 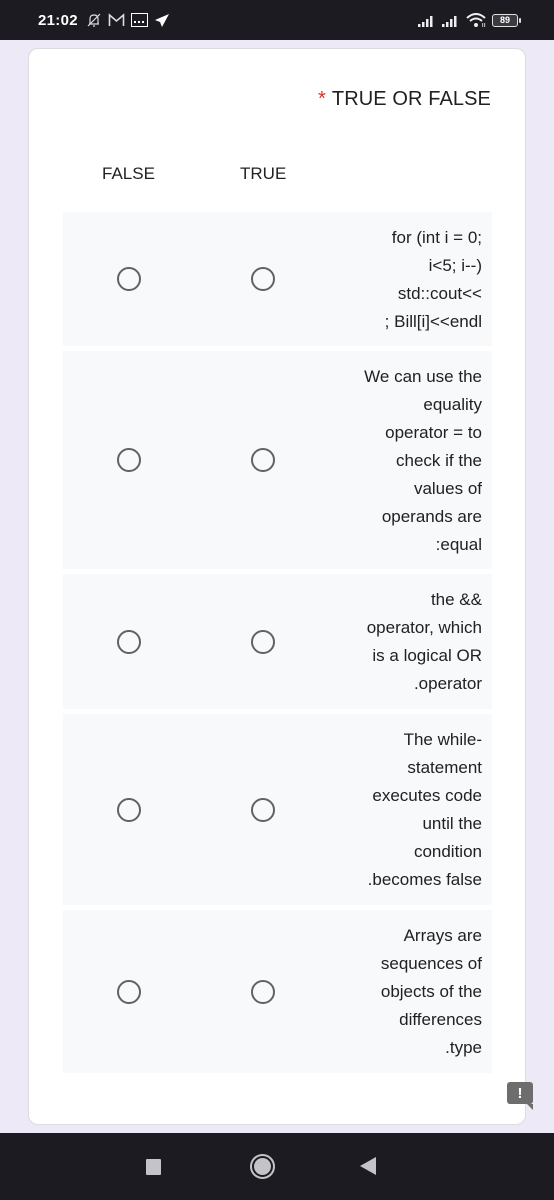 I want to click on statement-line: executes code, so click(x=427, y=795).